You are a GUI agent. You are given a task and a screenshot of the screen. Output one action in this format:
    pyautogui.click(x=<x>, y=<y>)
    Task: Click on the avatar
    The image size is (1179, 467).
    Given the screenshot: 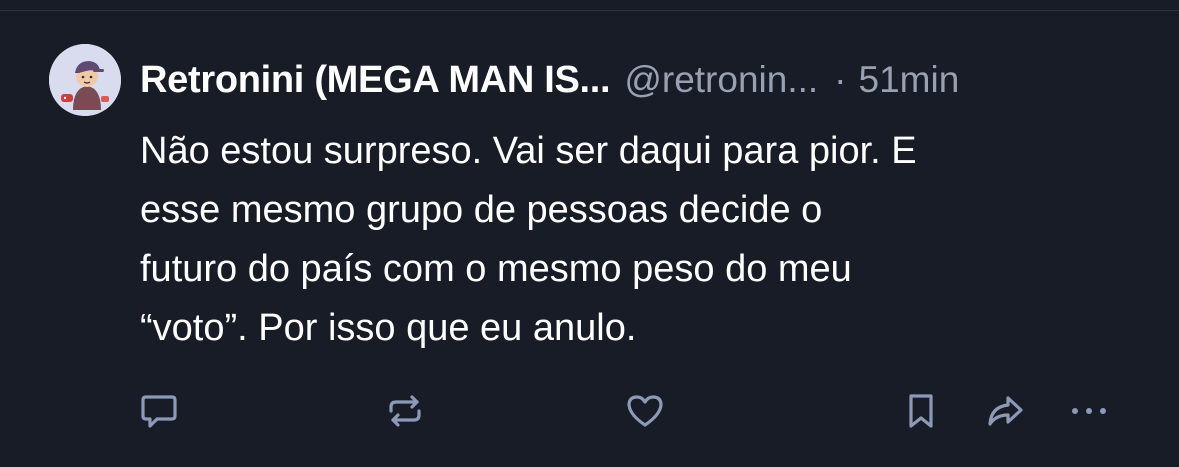 What is the action you would take?
    pyautogui.click(x=85, y=80)
    